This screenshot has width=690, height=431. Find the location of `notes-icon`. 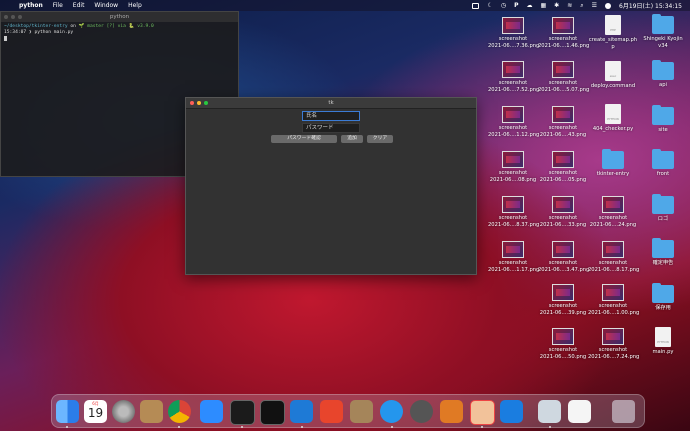

notes-icon is located at coordinates (482, 412).